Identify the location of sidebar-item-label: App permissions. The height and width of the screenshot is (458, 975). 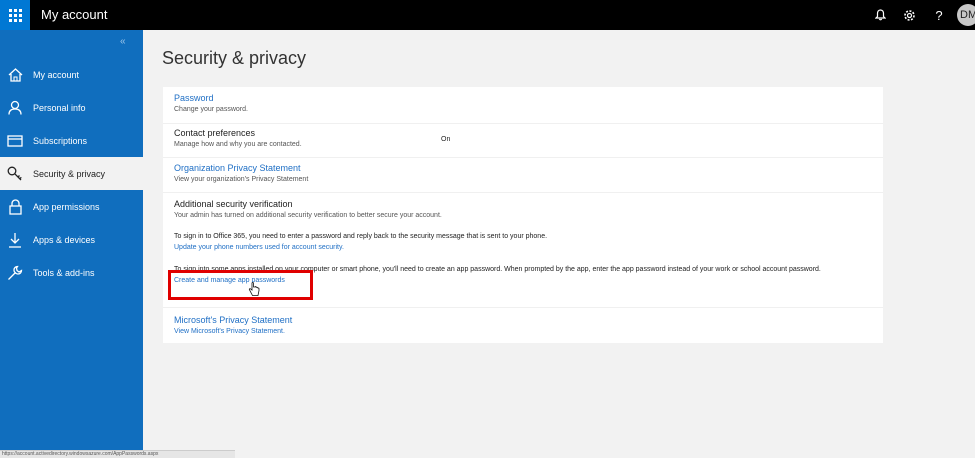
(66, 206).